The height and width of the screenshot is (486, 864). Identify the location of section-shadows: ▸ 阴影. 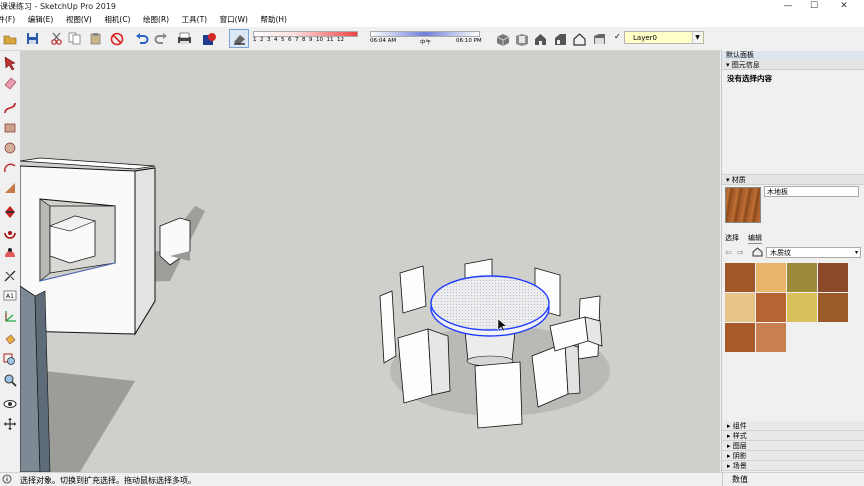
(793, 456).